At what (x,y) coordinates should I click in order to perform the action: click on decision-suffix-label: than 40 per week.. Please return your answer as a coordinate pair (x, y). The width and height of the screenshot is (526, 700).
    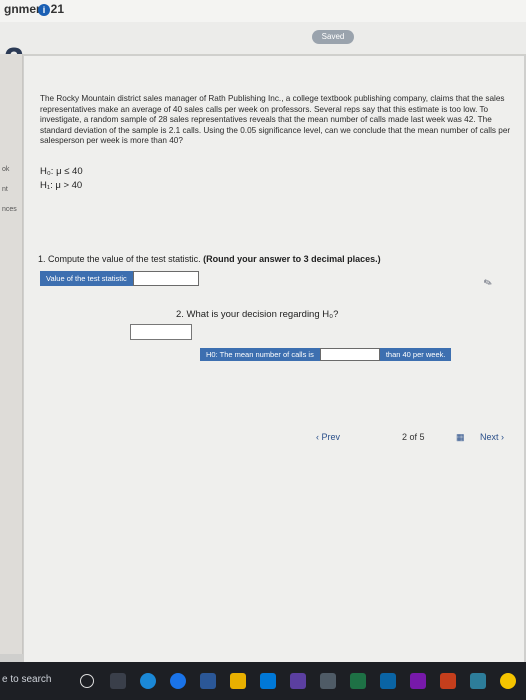
    Looking at the image, I should click on (415, 354).